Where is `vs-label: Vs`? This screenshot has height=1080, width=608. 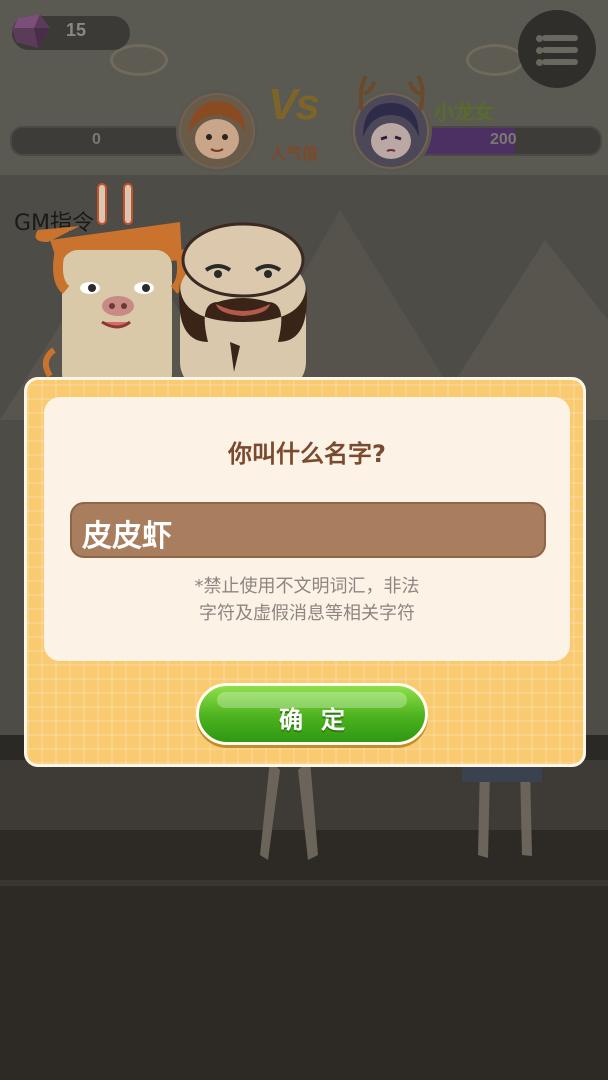
vs-label: Vs is located at coordinates (294, 104).